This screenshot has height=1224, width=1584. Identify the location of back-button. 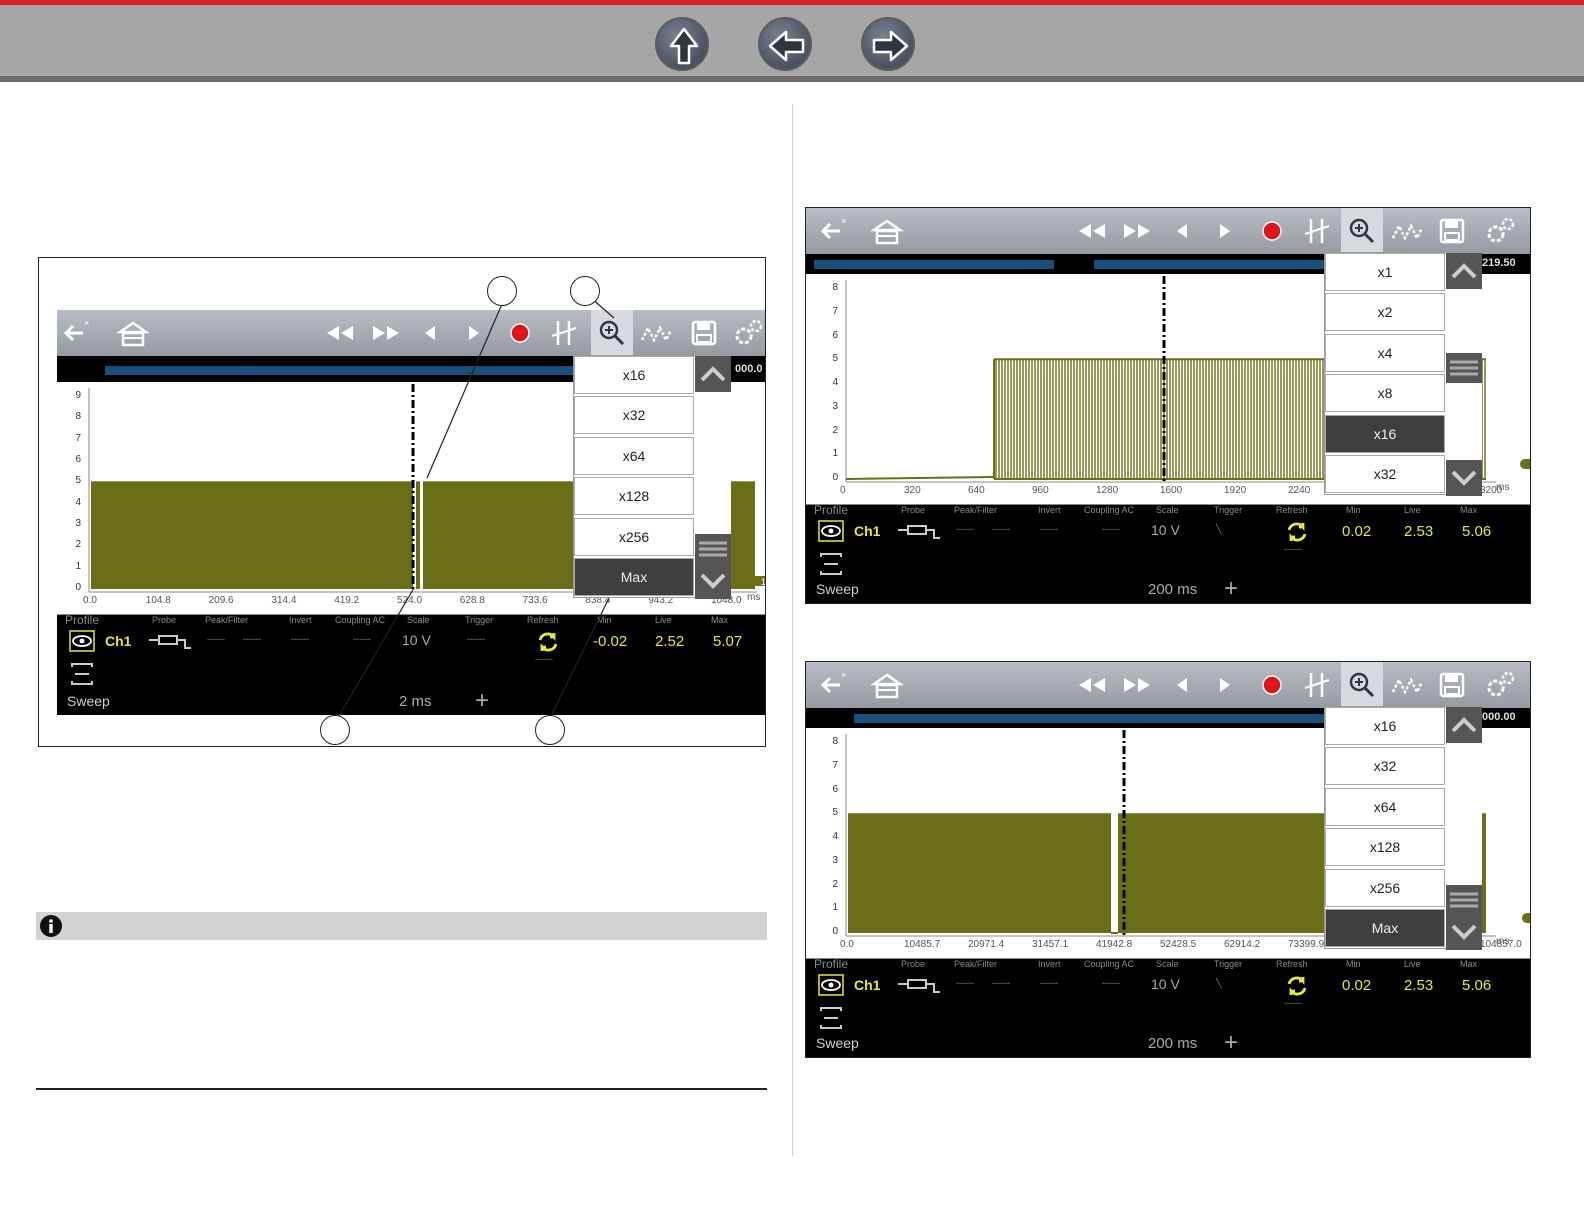
(785, 44).